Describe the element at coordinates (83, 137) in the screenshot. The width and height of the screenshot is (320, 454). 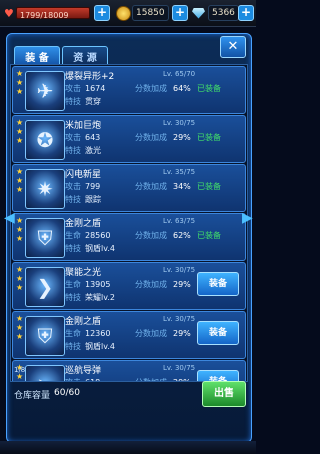
I see `stat-line: 攻击 643` at that location.